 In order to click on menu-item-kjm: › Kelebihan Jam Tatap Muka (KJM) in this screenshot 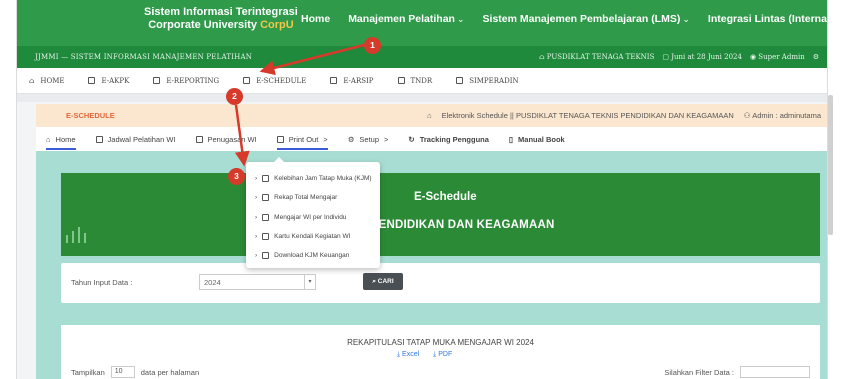, I will do `click(313, 178)`.